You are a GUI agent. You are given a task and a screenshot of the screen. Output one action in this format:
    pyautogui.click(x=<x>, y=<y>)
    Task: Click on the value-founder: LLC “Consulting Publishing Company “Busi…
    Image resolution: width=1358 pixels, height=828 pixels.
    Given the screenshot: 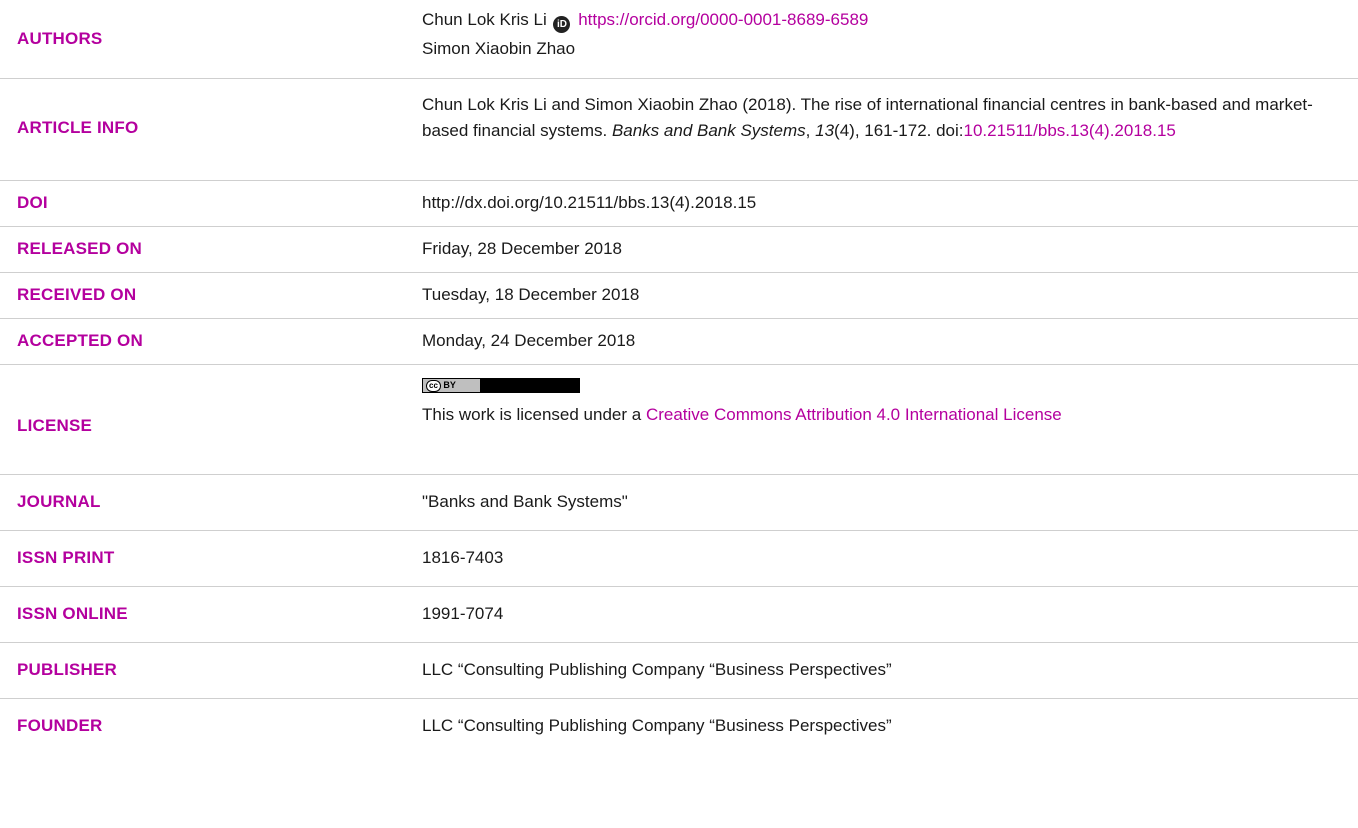 What is the action you would take?
    pyautogui.click(x=657, y=725)
    